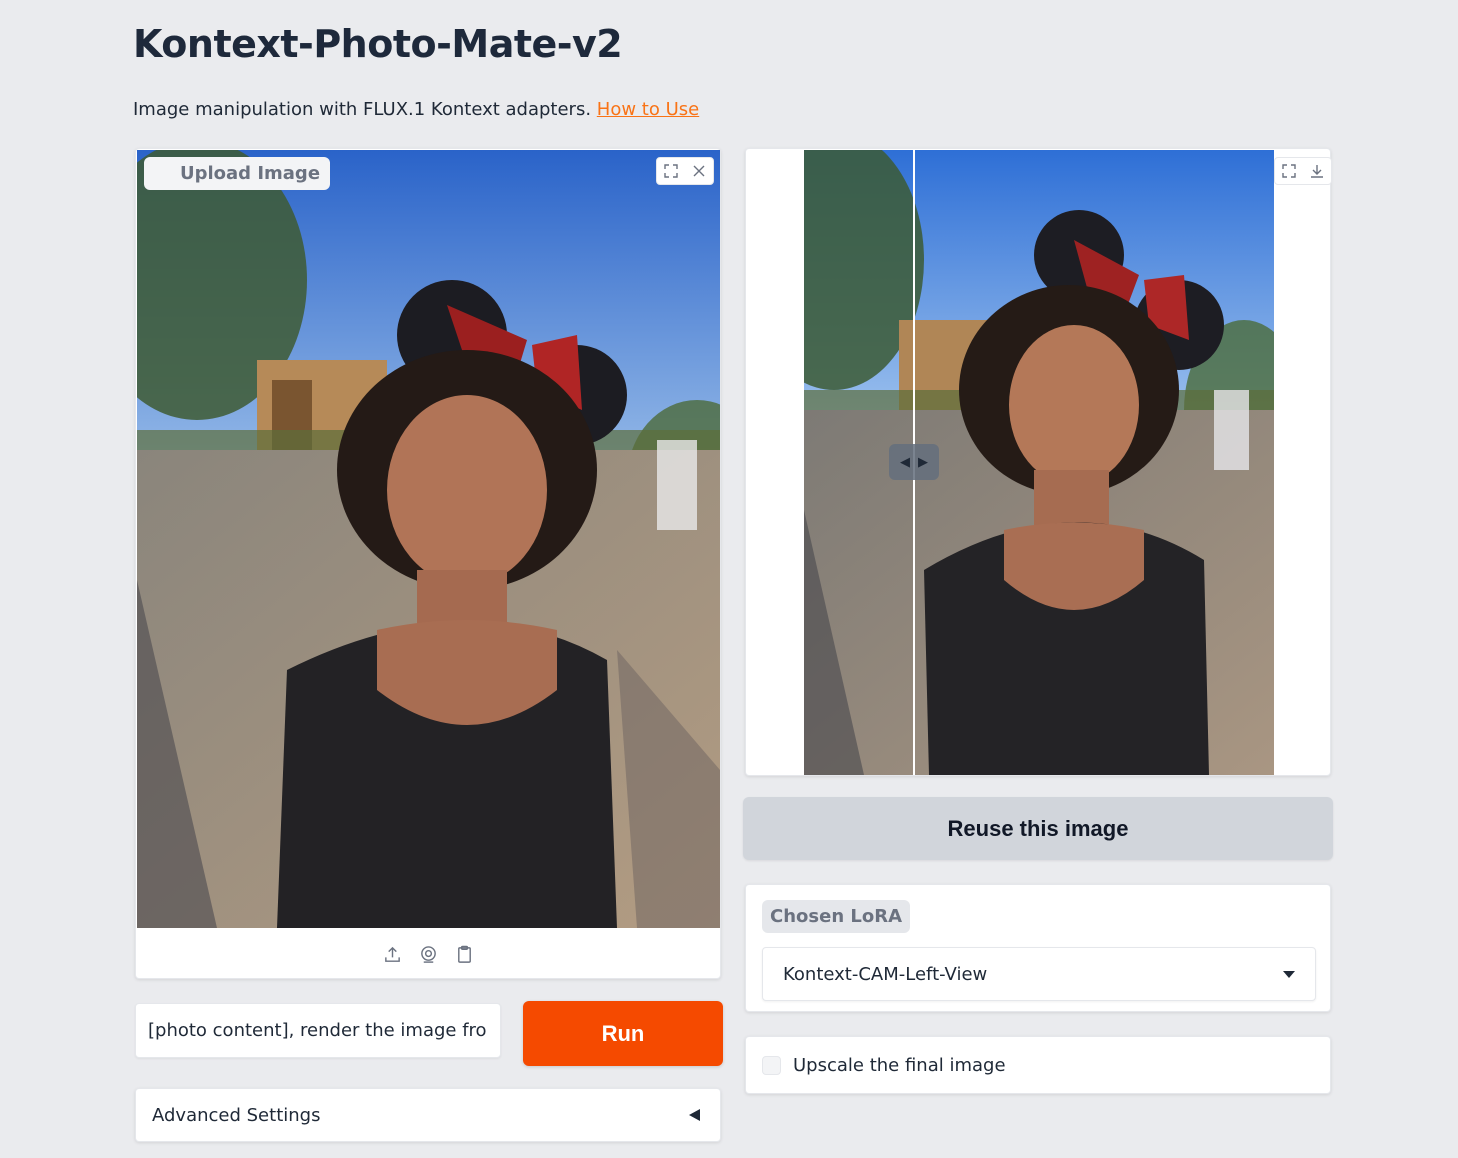  What do you see at coordinates (378, 44) in the screenshot?
I see `app-title: Kontext-Photo-Mate-v2` at bounding box center [378, 44].